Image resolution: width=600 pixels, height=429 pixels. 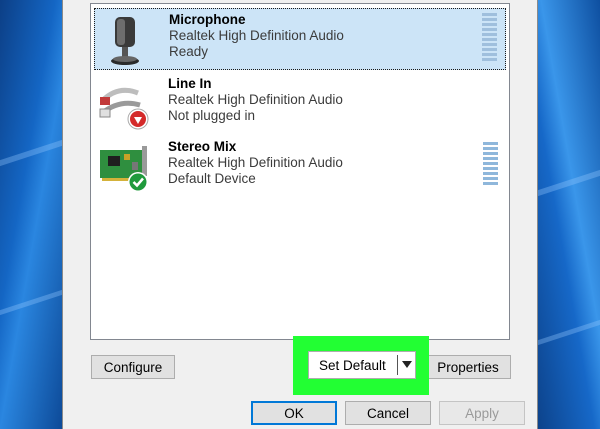 I want to click on device-status: Ready, so click(x=189, y=51).